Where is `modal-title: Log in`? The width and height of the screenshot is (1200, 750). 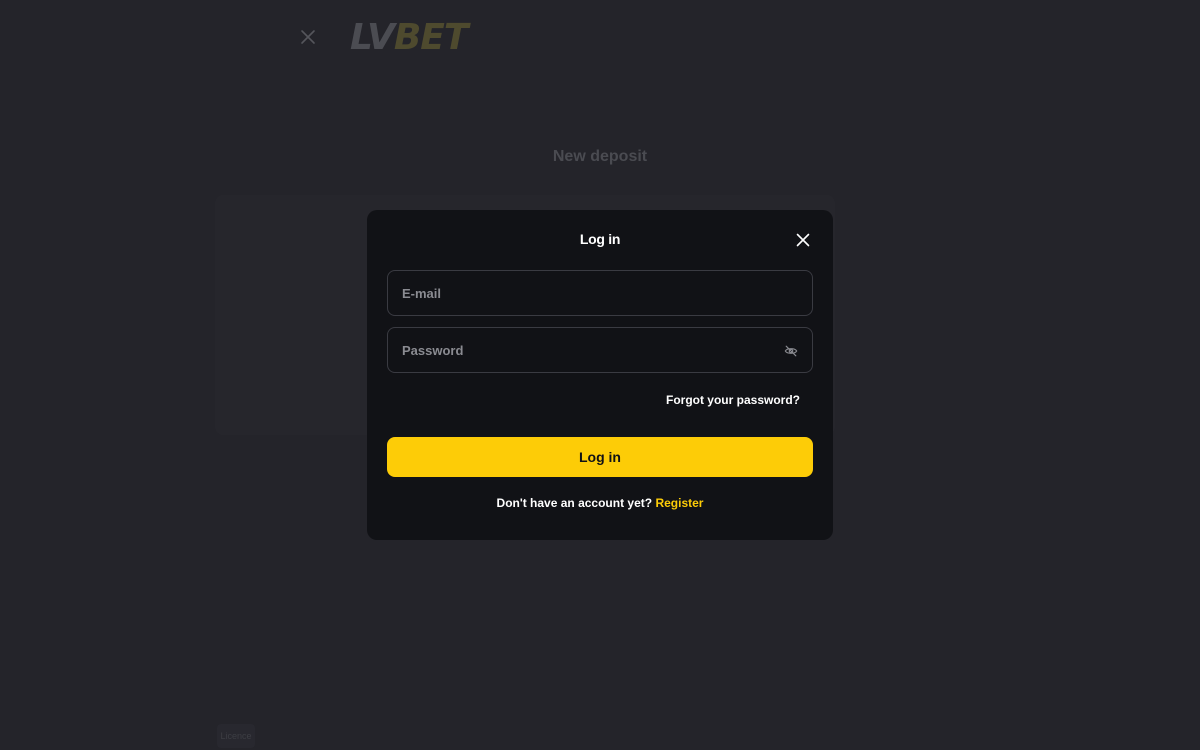
modal-title: Log in is located at coordinates (600, 239).